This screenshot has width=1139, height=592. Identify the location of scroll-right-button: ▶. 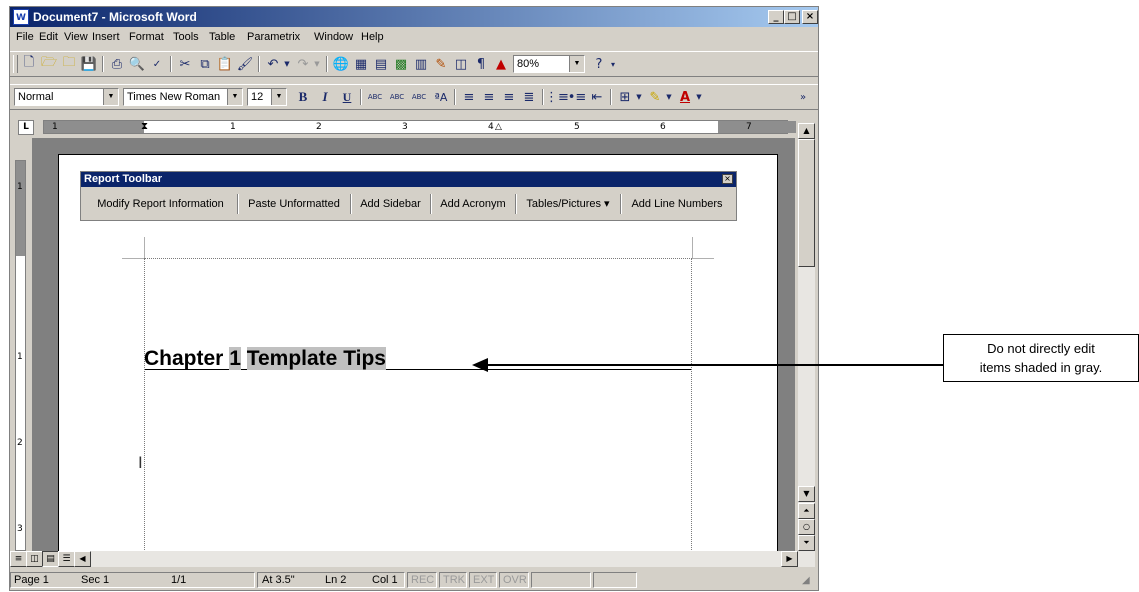
(789, 559).